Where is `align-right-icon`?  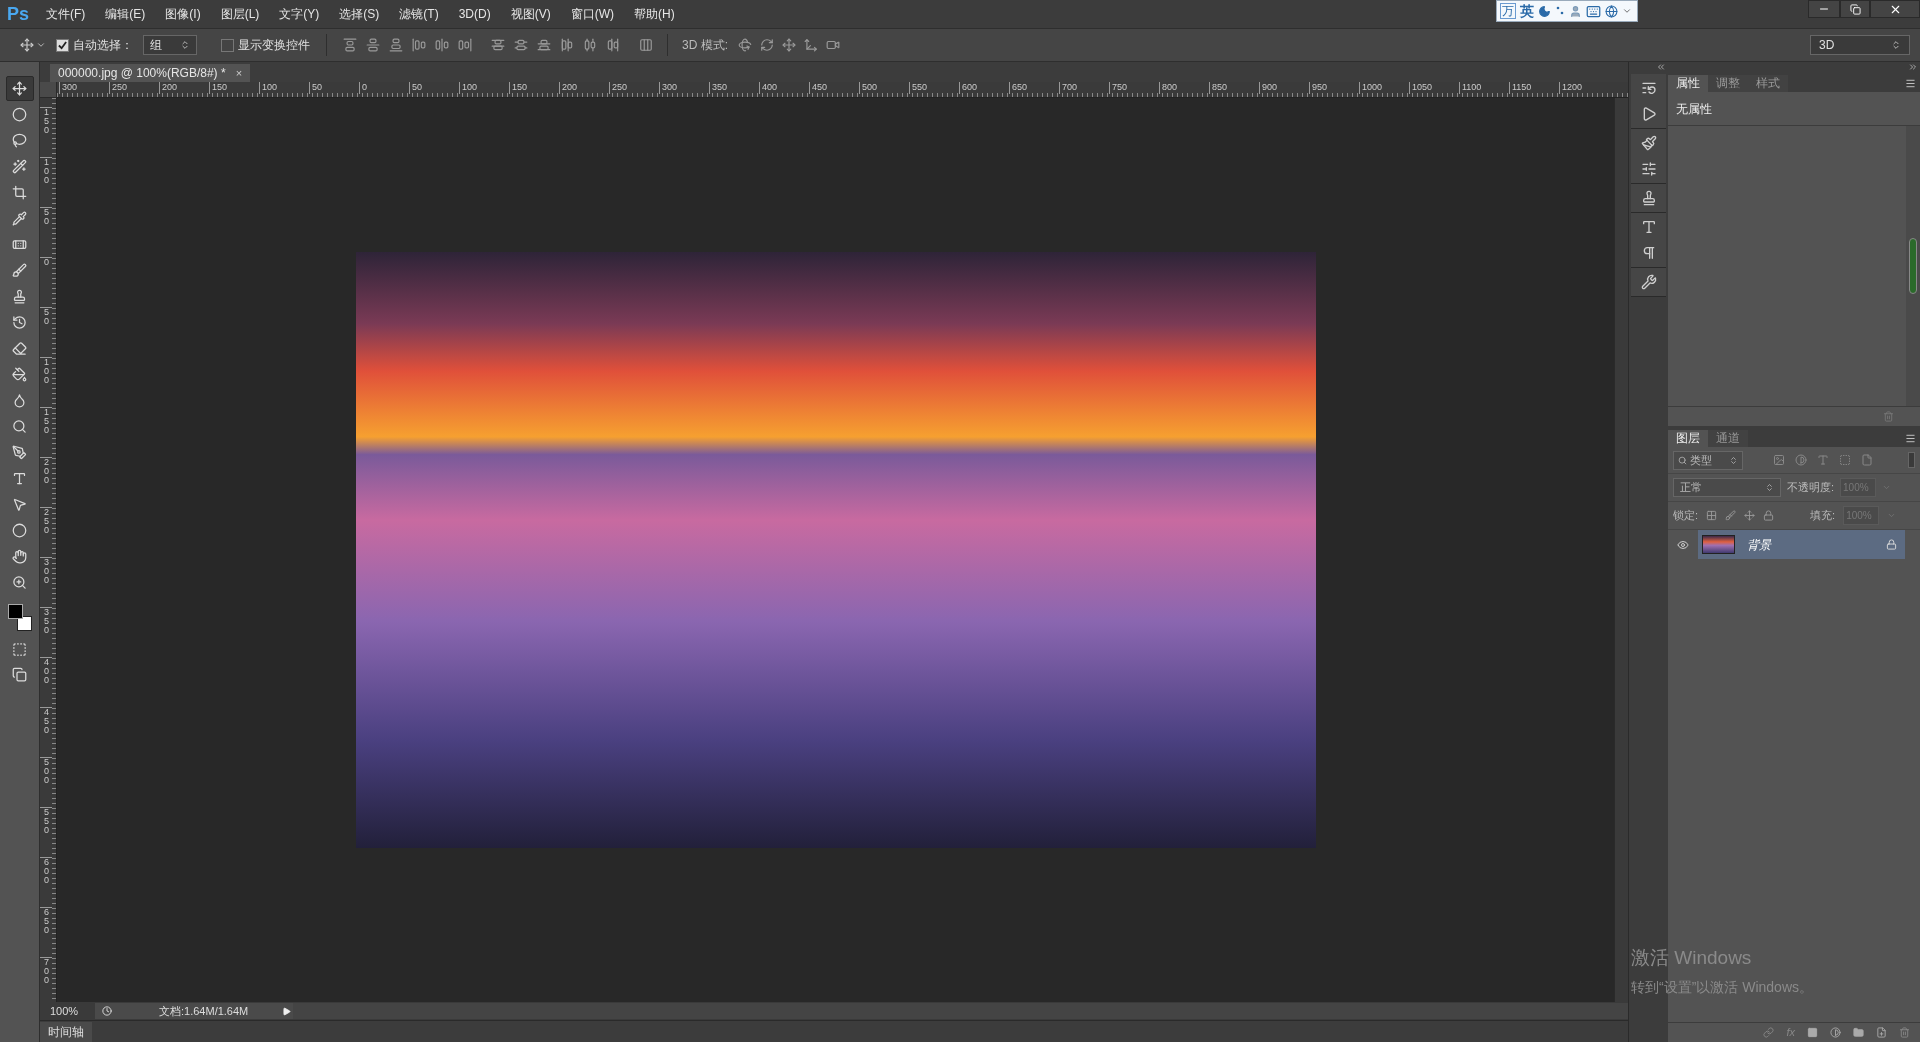 align-right-icon is located at coordinates (465, 45).